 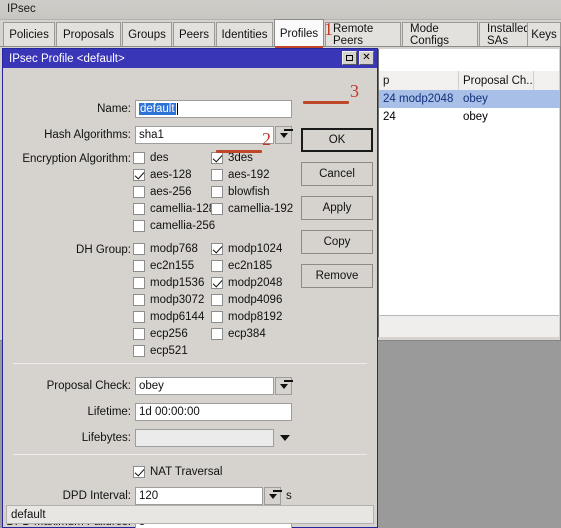 I want to click on proposal-check-dropdown-button, so click(x=283, y=386).